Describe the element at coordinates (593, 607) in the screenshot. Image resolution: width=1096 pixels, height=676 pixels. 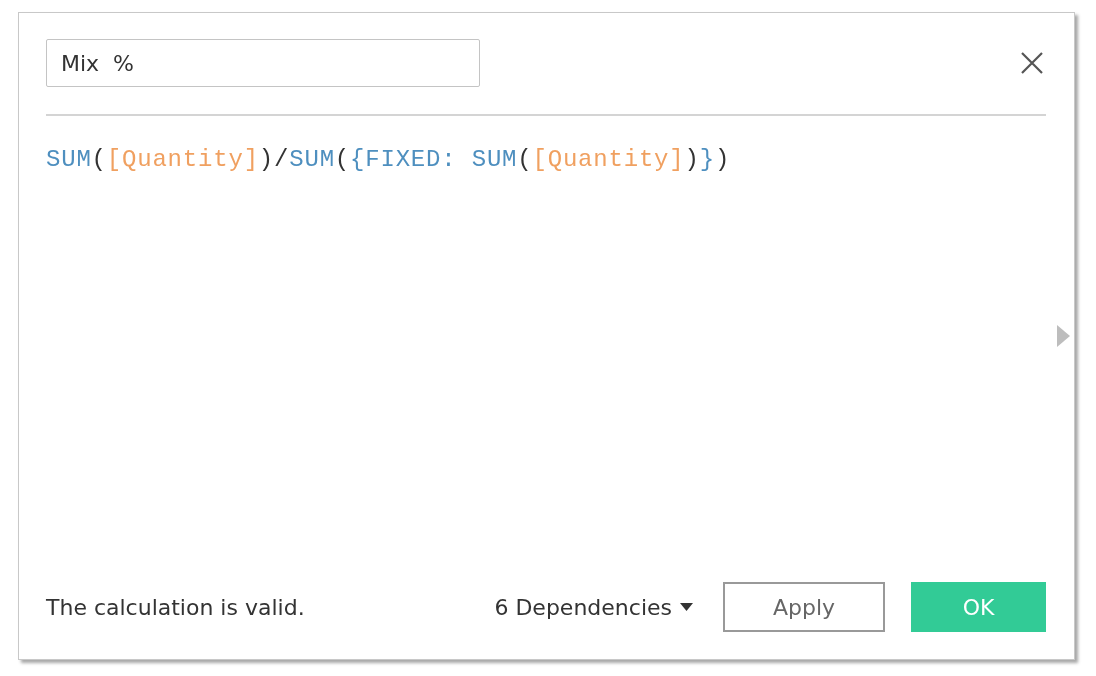
I see `dependencies-dropdown: 6 Dependencies` at that location.